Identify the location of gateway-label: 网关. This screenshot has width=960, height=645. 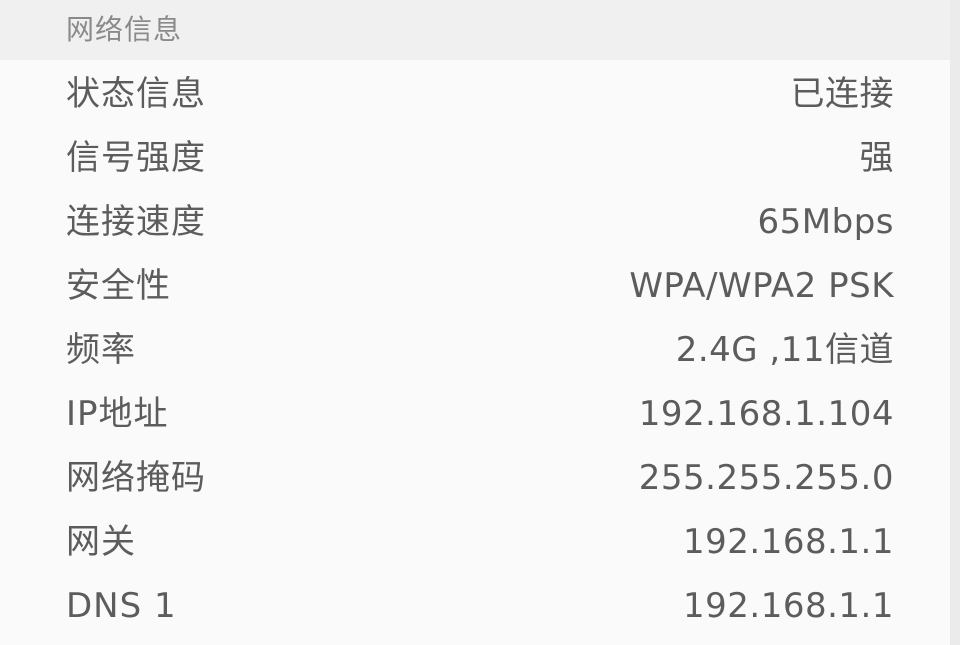
(101, 542).